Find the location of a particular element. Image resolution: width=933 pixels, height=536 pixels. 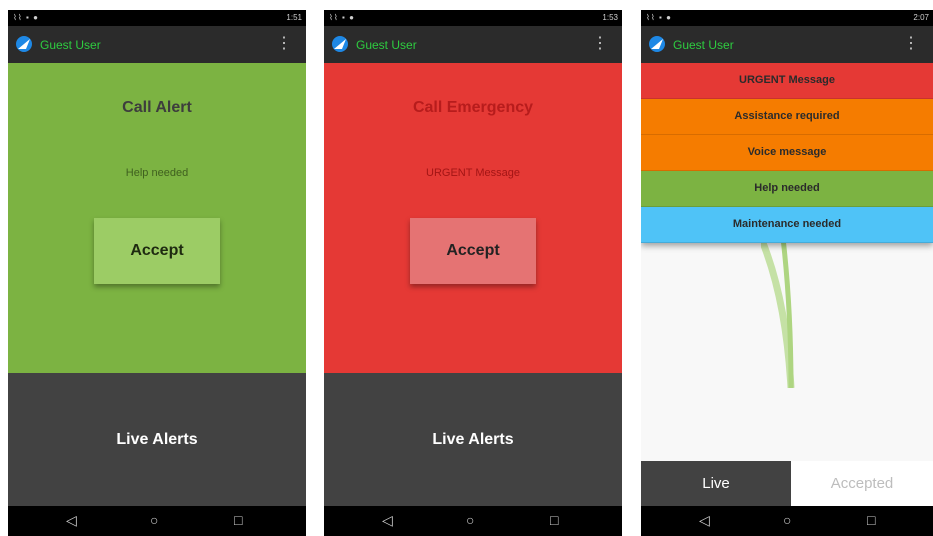

status-time: 1:51 is located at coordinates (294, 17).